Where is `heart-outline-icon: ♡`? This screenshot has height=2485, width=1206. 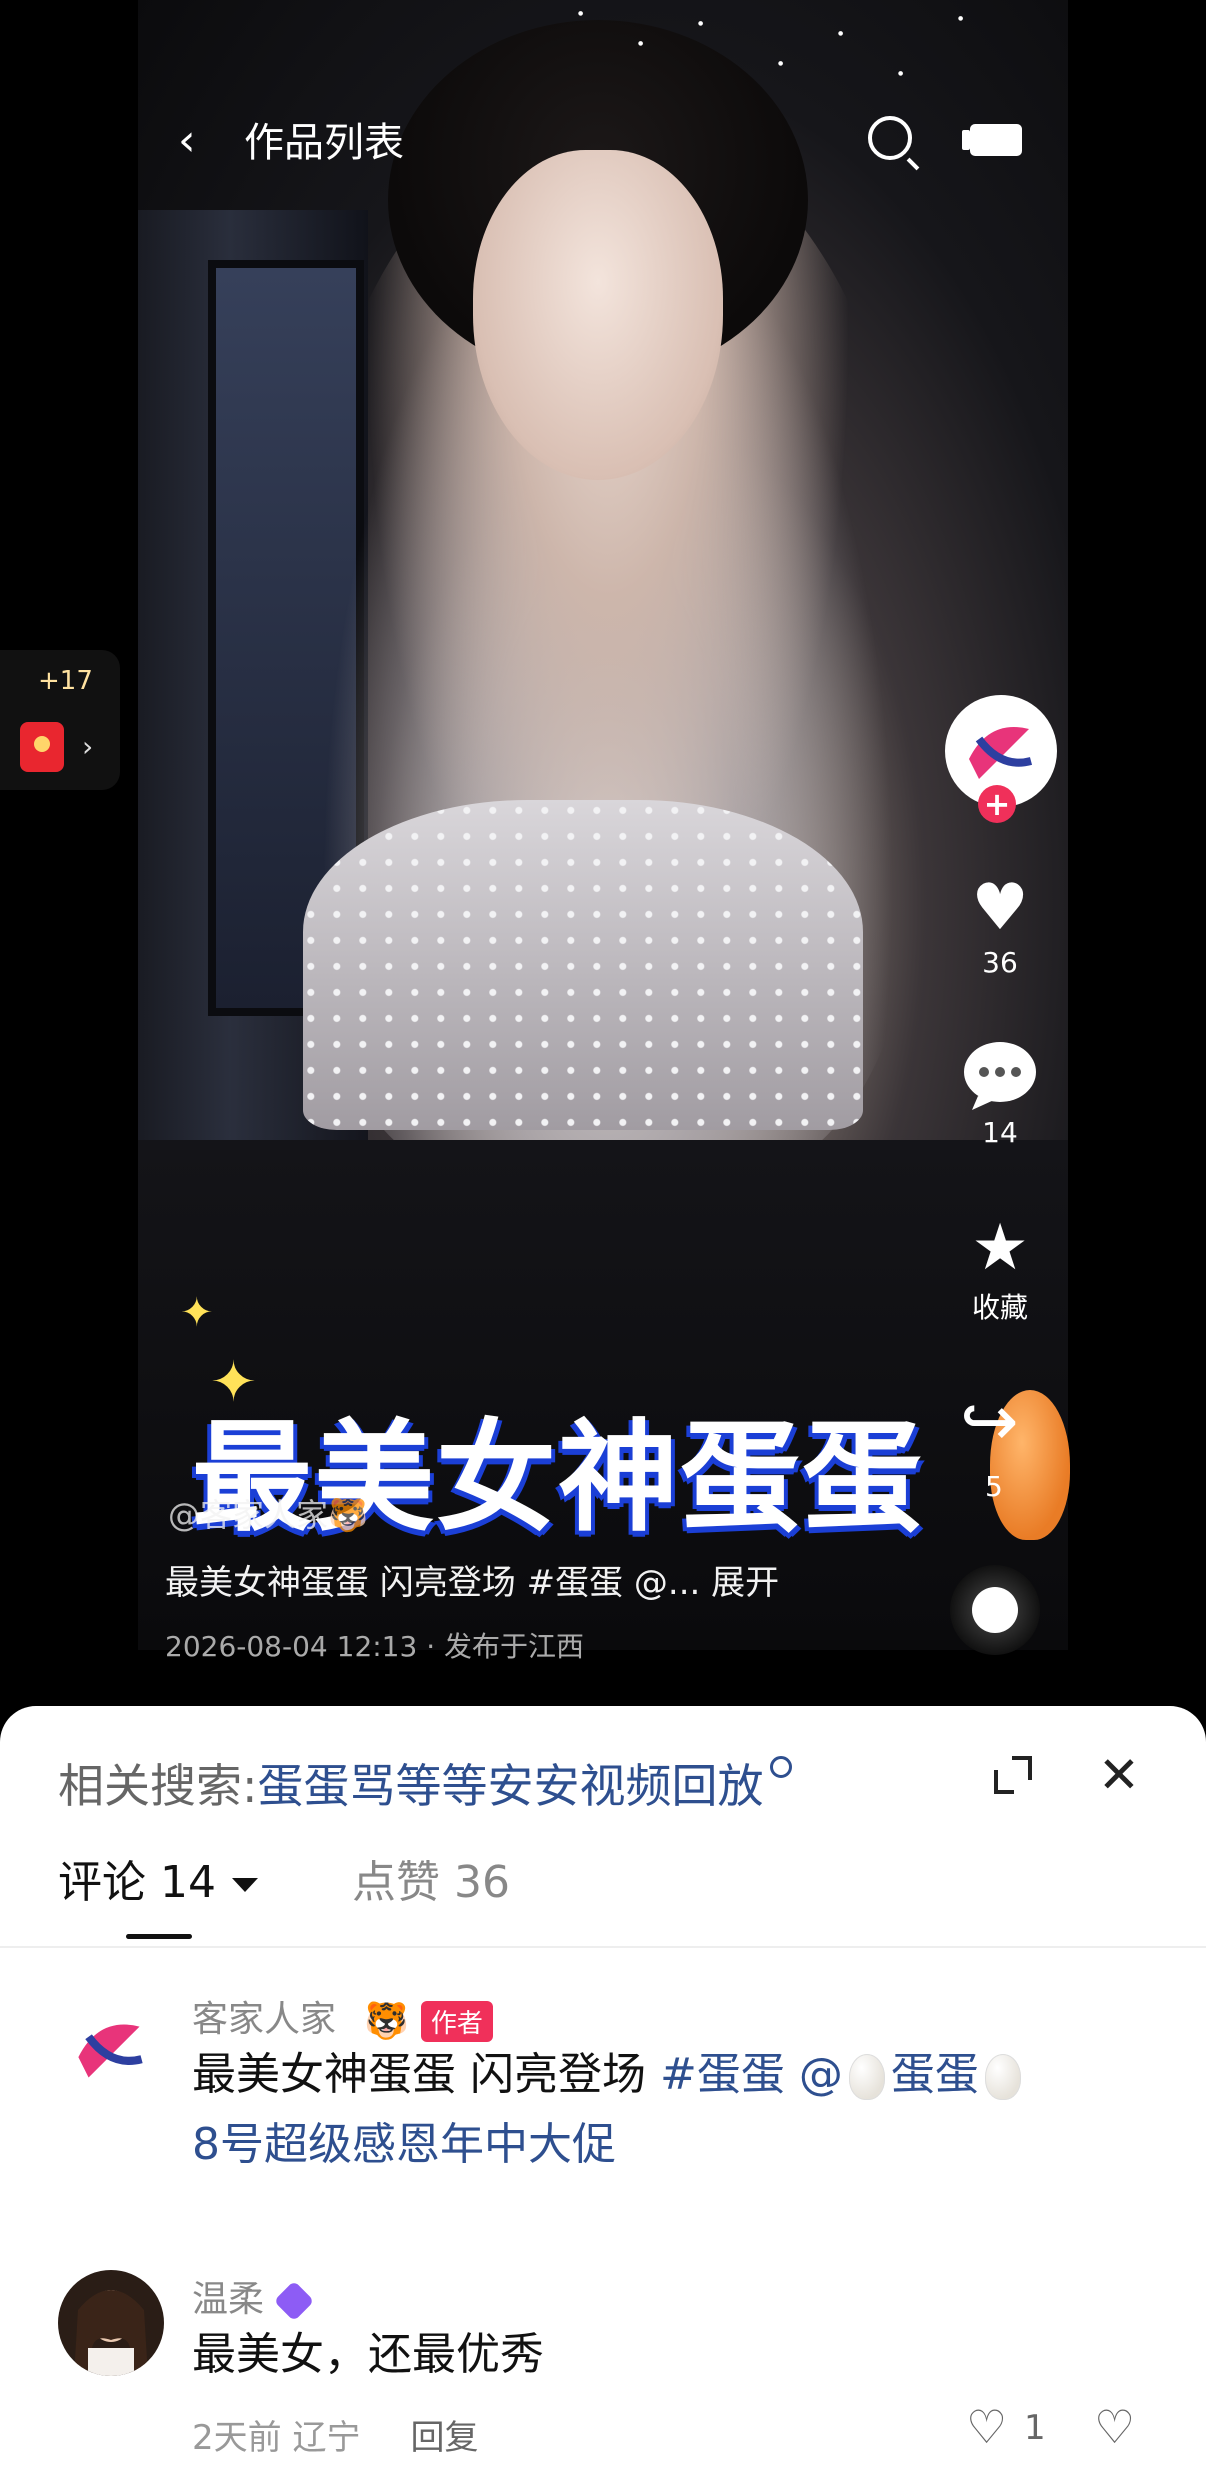
heart-outline-icon: ♡ is located at coordinates (986, 2427).